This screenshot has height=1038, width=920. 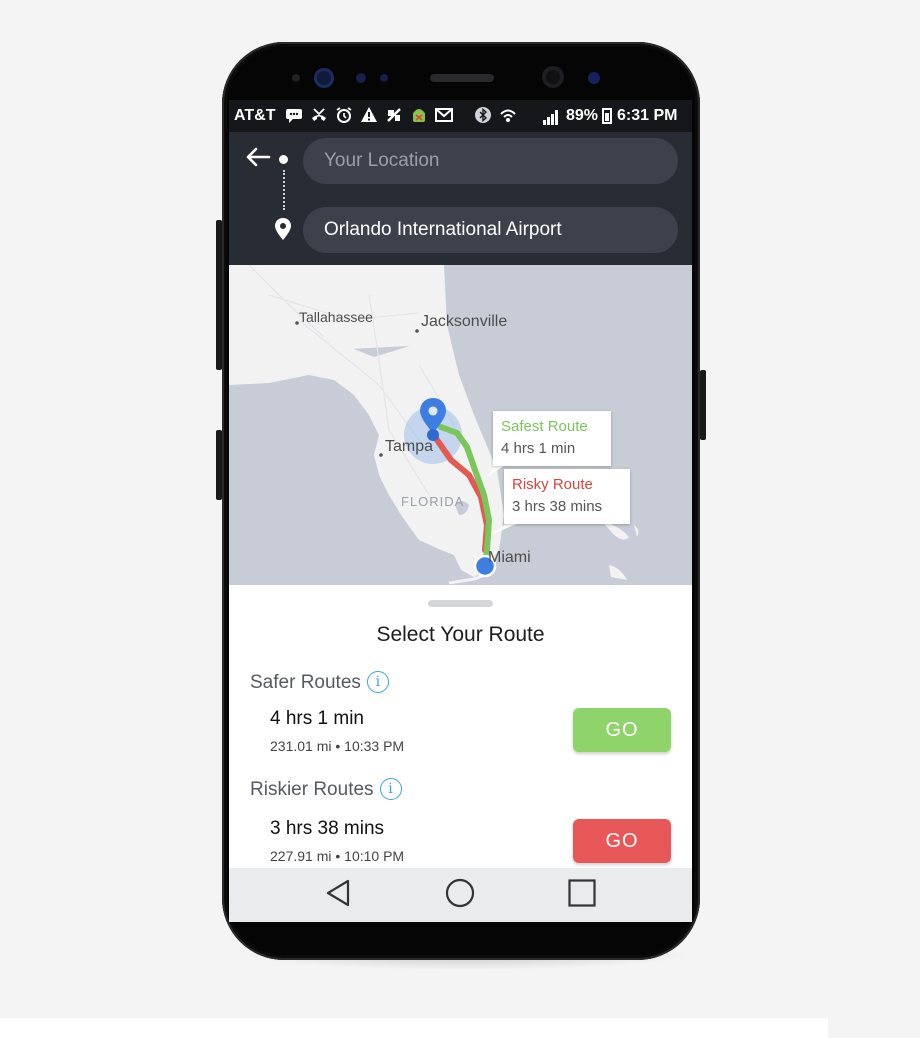 I want to click on light-sensor, so click(x=361, y=78).